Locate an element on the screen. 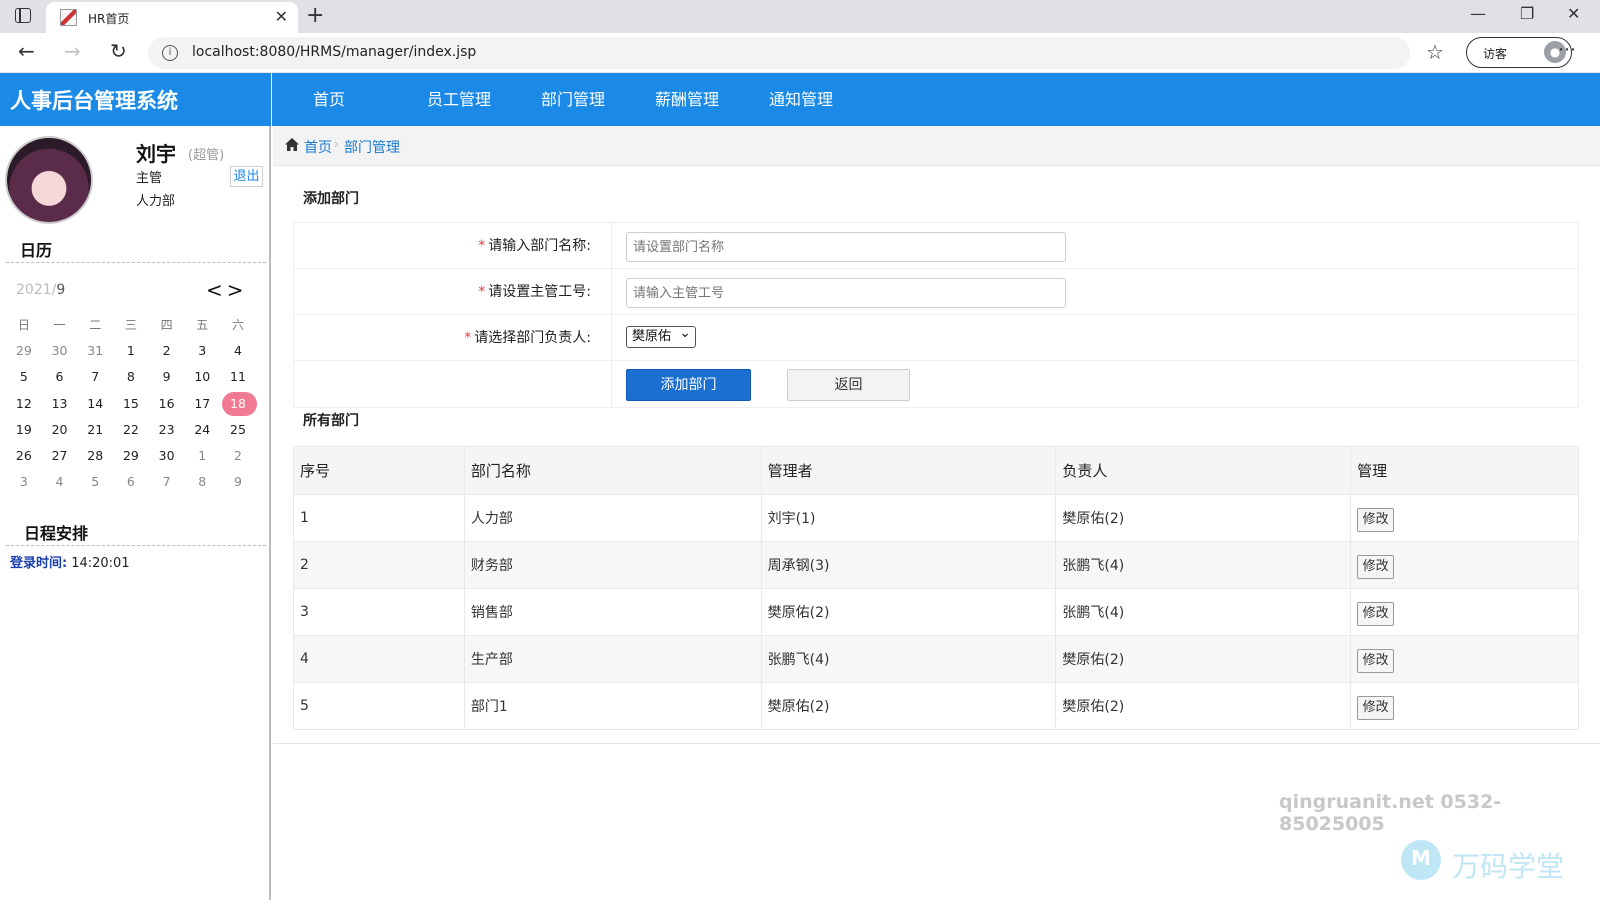 Image resolution: width=1600 pixels, height=900 pixels. close-icon: ✕ is located at coordinates (281, 16).